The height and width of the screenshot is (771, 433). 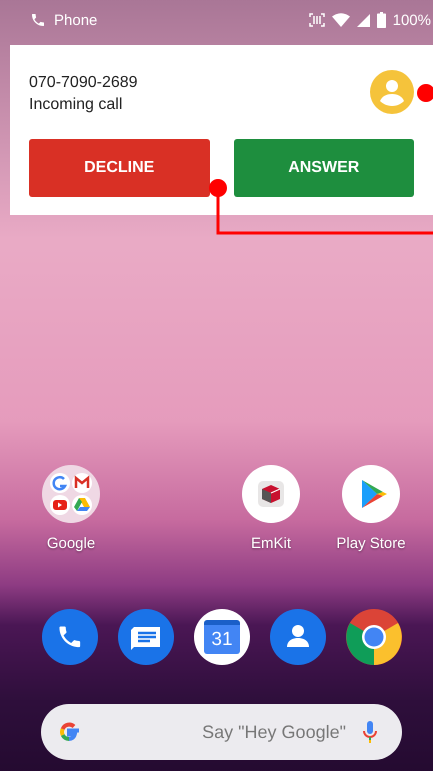 What do you see at coordinates (146, 637) in the screenshot?
I see `message-bubble-icon` at bounding box center [146, 637].